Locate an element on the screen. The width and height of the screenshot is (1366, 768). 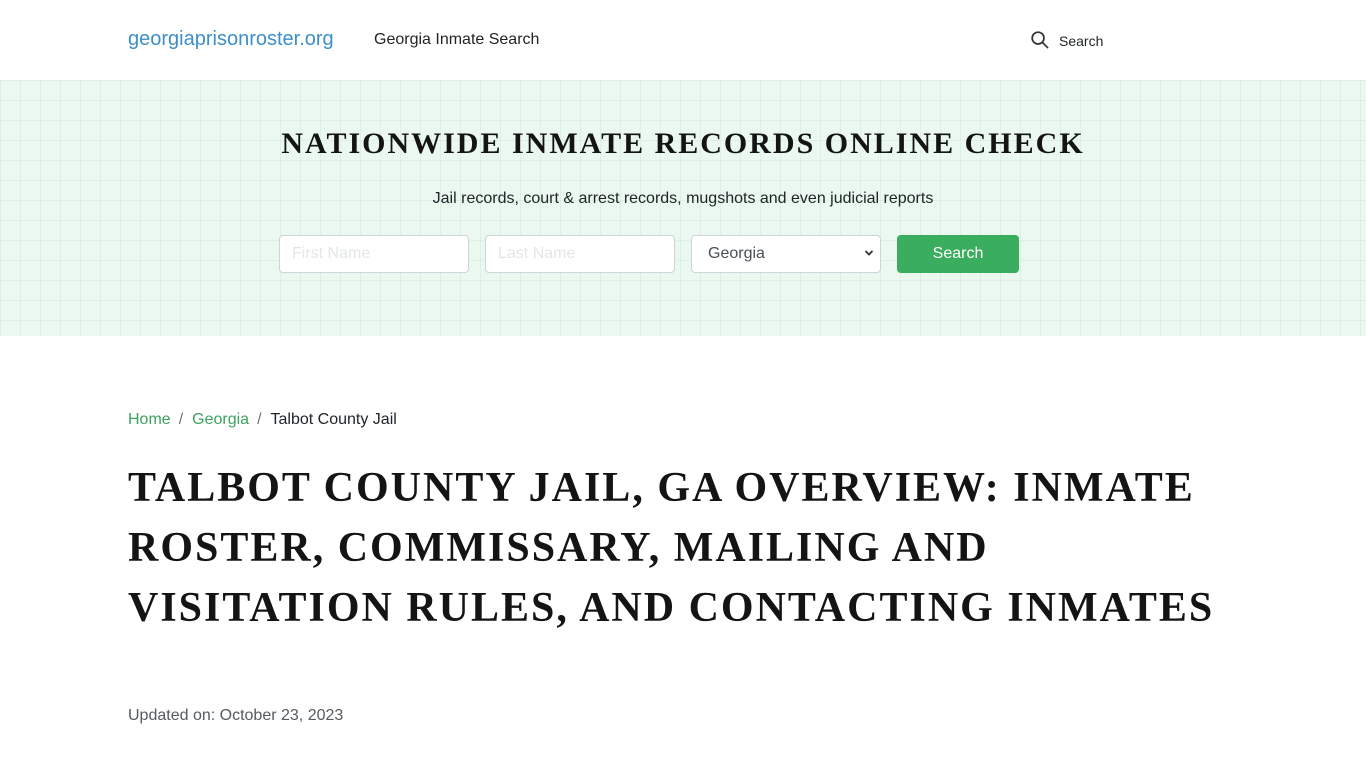
breadcrumb-georgia: Georgia is located at coordinates (220, 420).